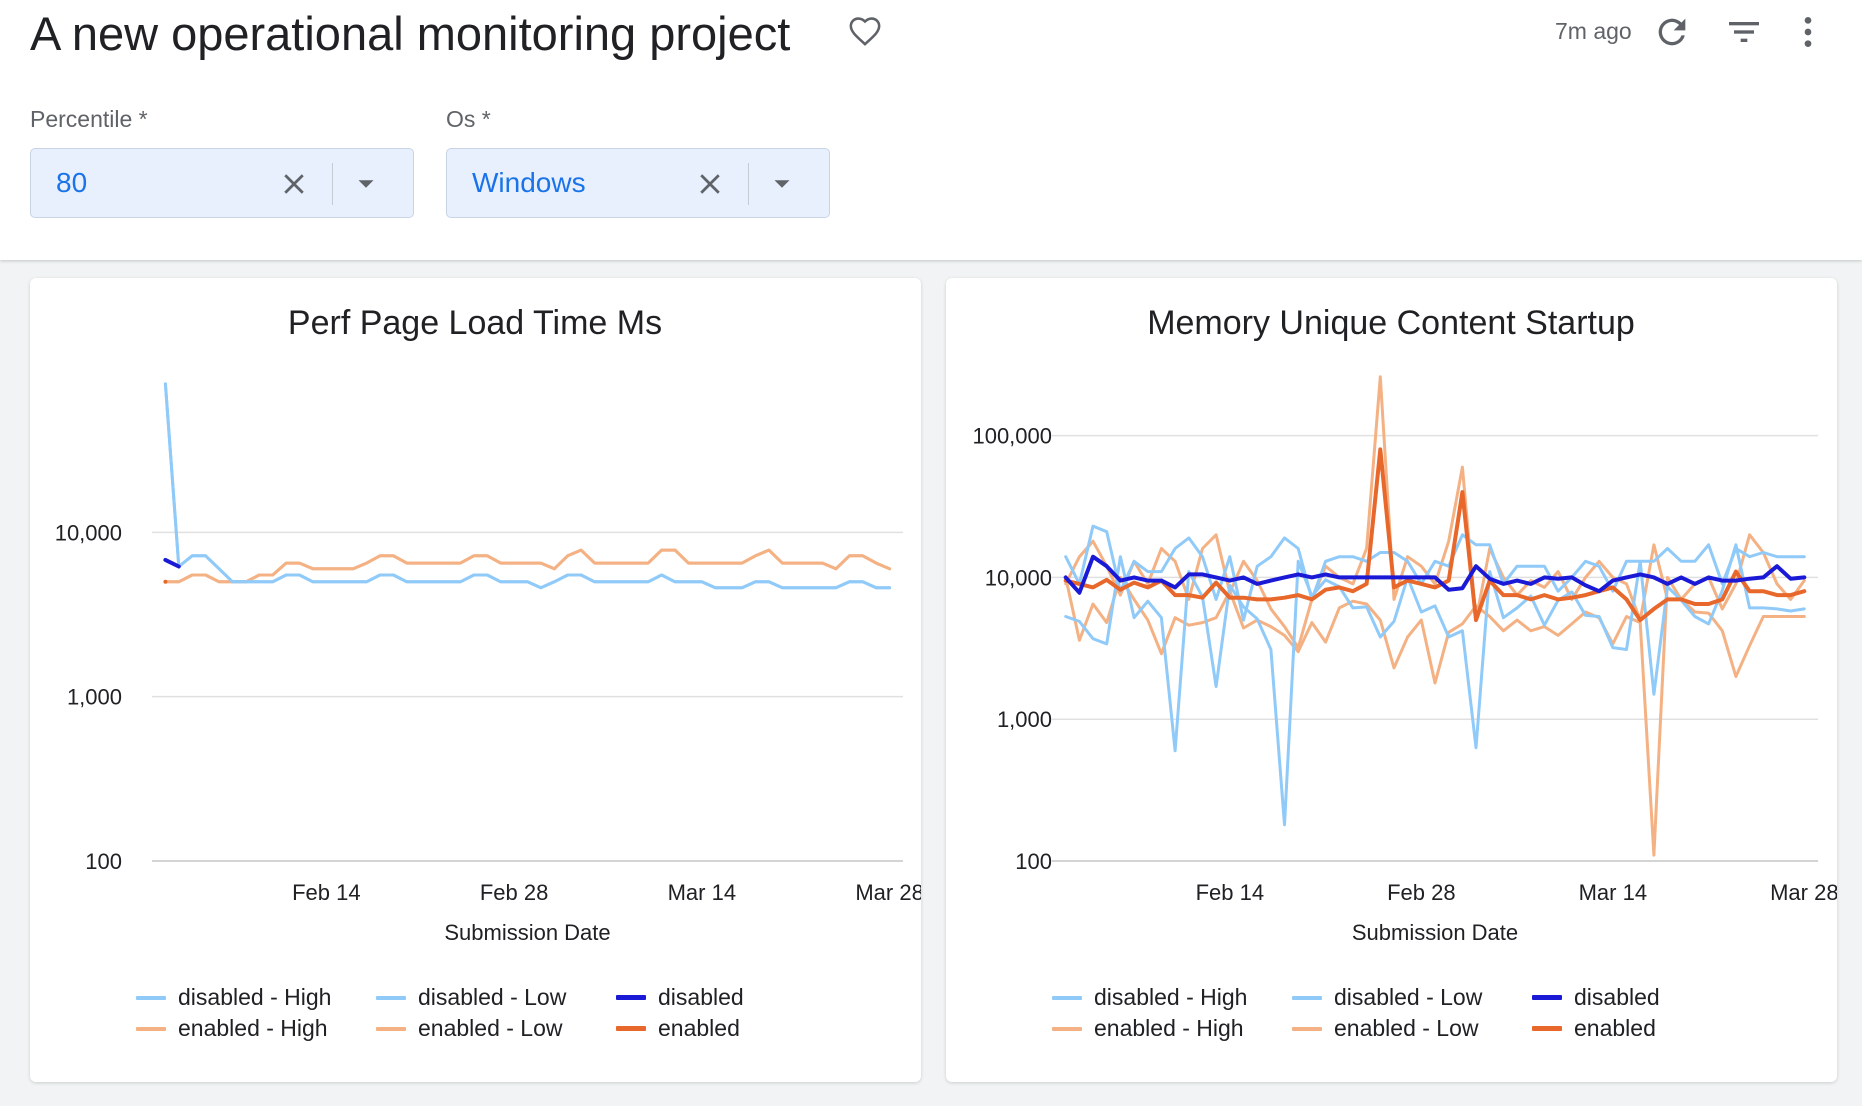 Image resolution: width=1862 pixels, height=1106 pixels. I want to click on page-title: A new operational monitoring project, so click(410, 33).